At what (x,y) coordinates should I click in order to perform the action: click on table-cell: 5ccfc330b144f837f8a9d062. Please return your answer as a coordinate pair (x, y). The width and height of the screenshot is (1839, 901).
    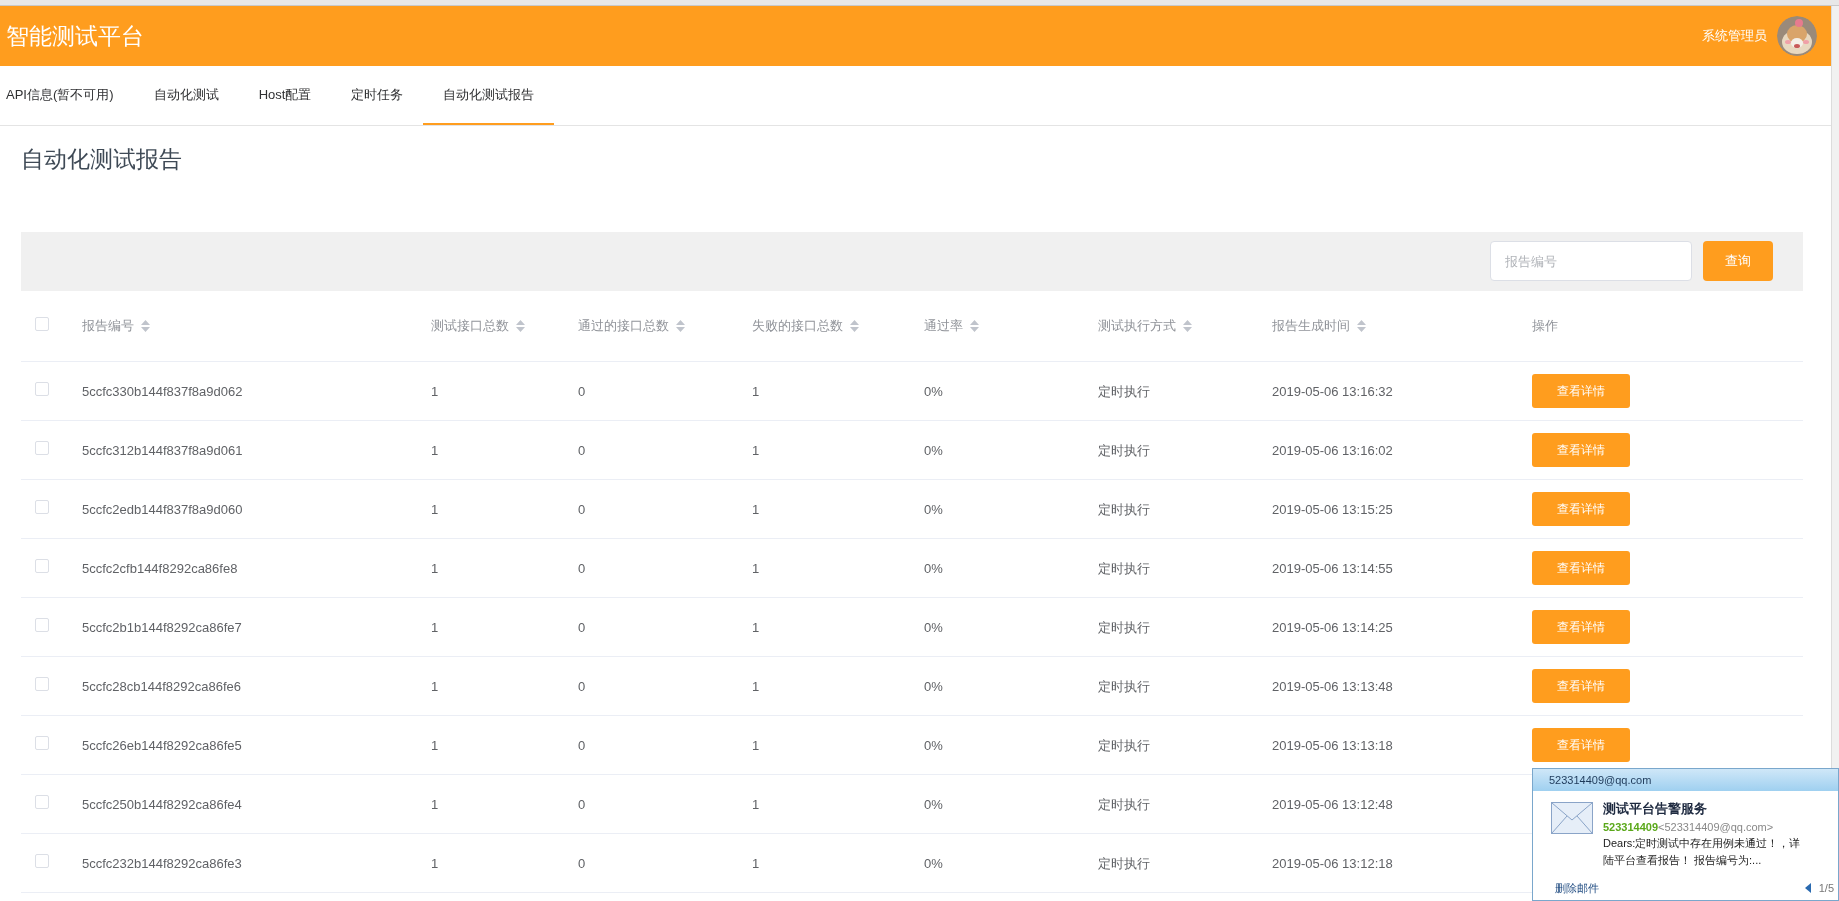
    Looking at the image, I should click on (162, 391).